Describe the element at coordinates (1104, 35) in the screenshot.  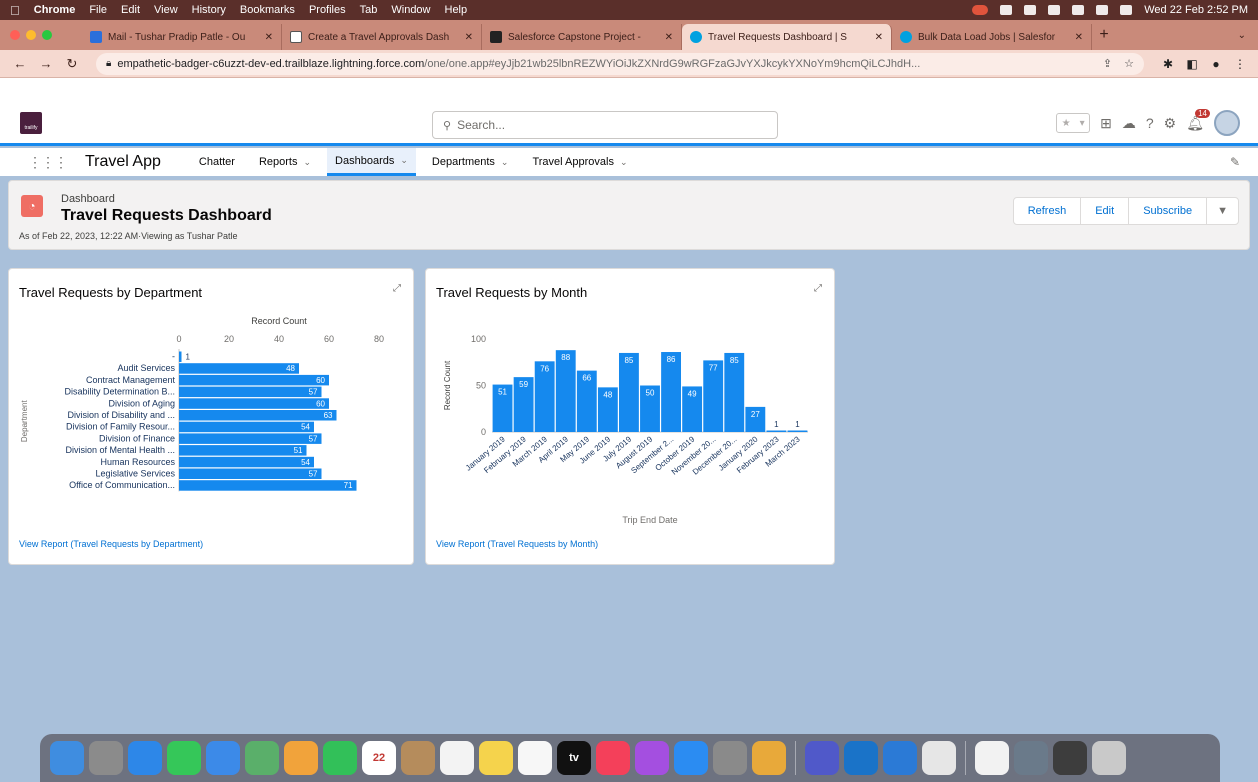
I see `new-tab-plus-icon: +` at that location.